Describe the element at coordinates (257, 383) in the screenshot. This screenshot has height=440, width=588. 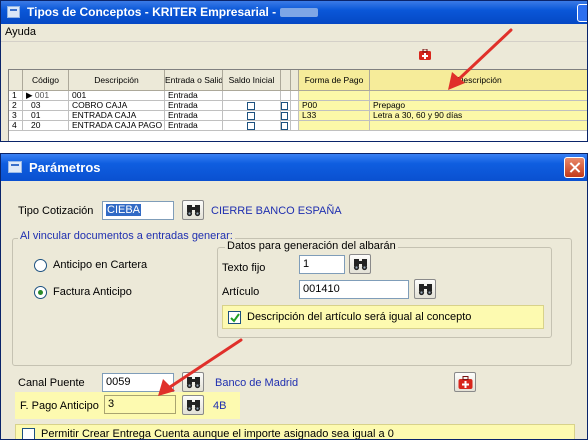
I see `canal-puente-description: Banco de Madrid` at that location.